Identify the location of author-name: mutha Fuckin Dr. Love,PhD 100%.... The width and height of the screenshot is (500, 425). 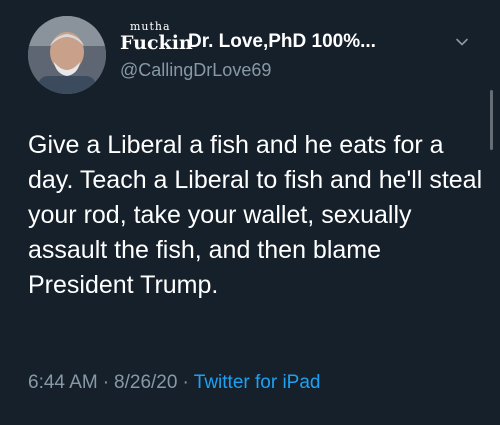
(285, 37).